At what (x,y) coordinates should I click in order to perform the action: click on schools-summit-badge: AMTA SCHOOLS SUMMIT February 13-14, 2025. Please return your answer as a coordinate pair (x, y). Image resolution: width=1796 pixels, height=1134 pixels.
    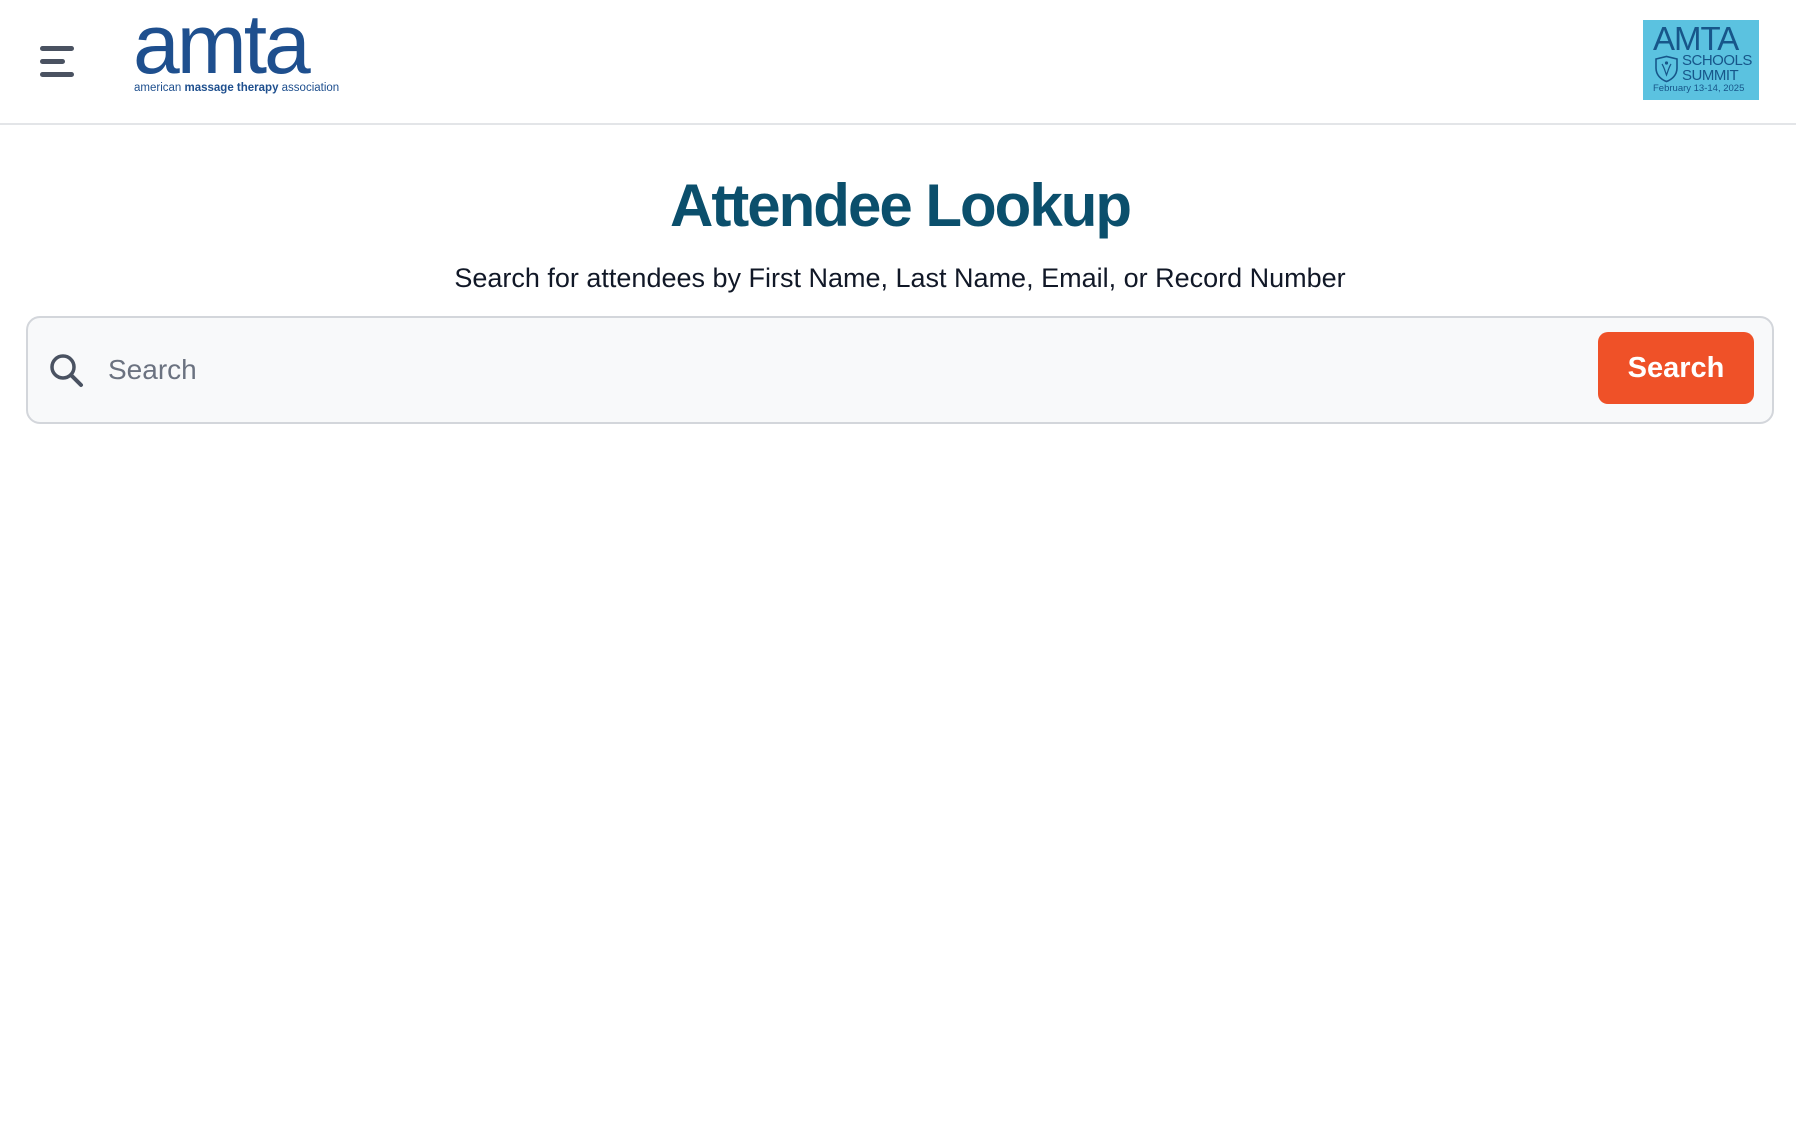
    Looking at the image, I should click on (1701, 60).